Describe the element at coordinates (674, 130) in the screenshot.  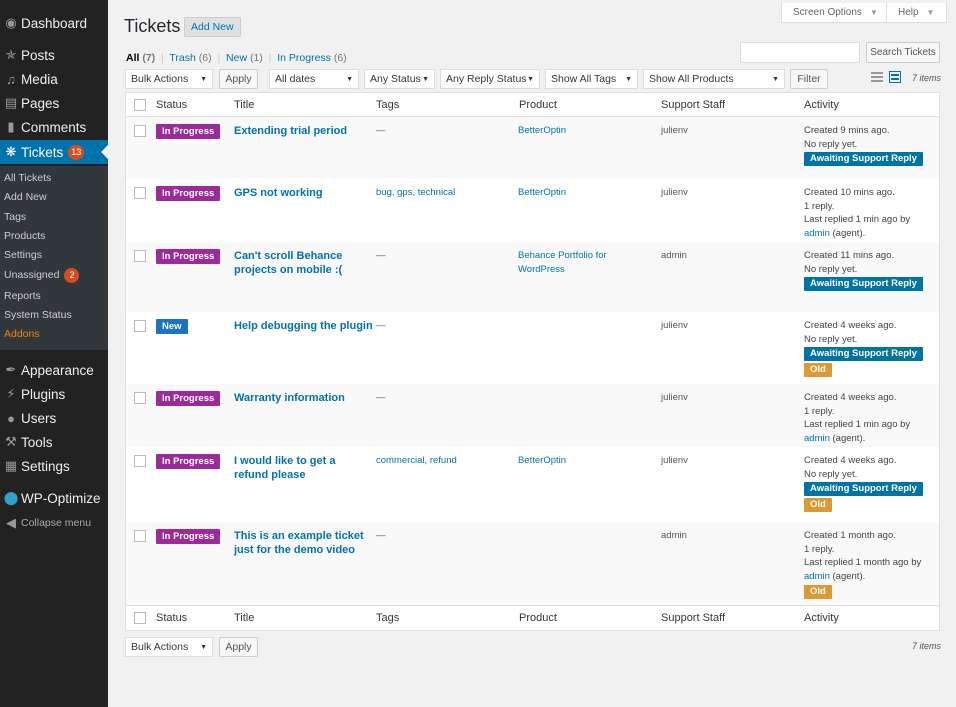
I see `ticket-staff: julienv` at that location.